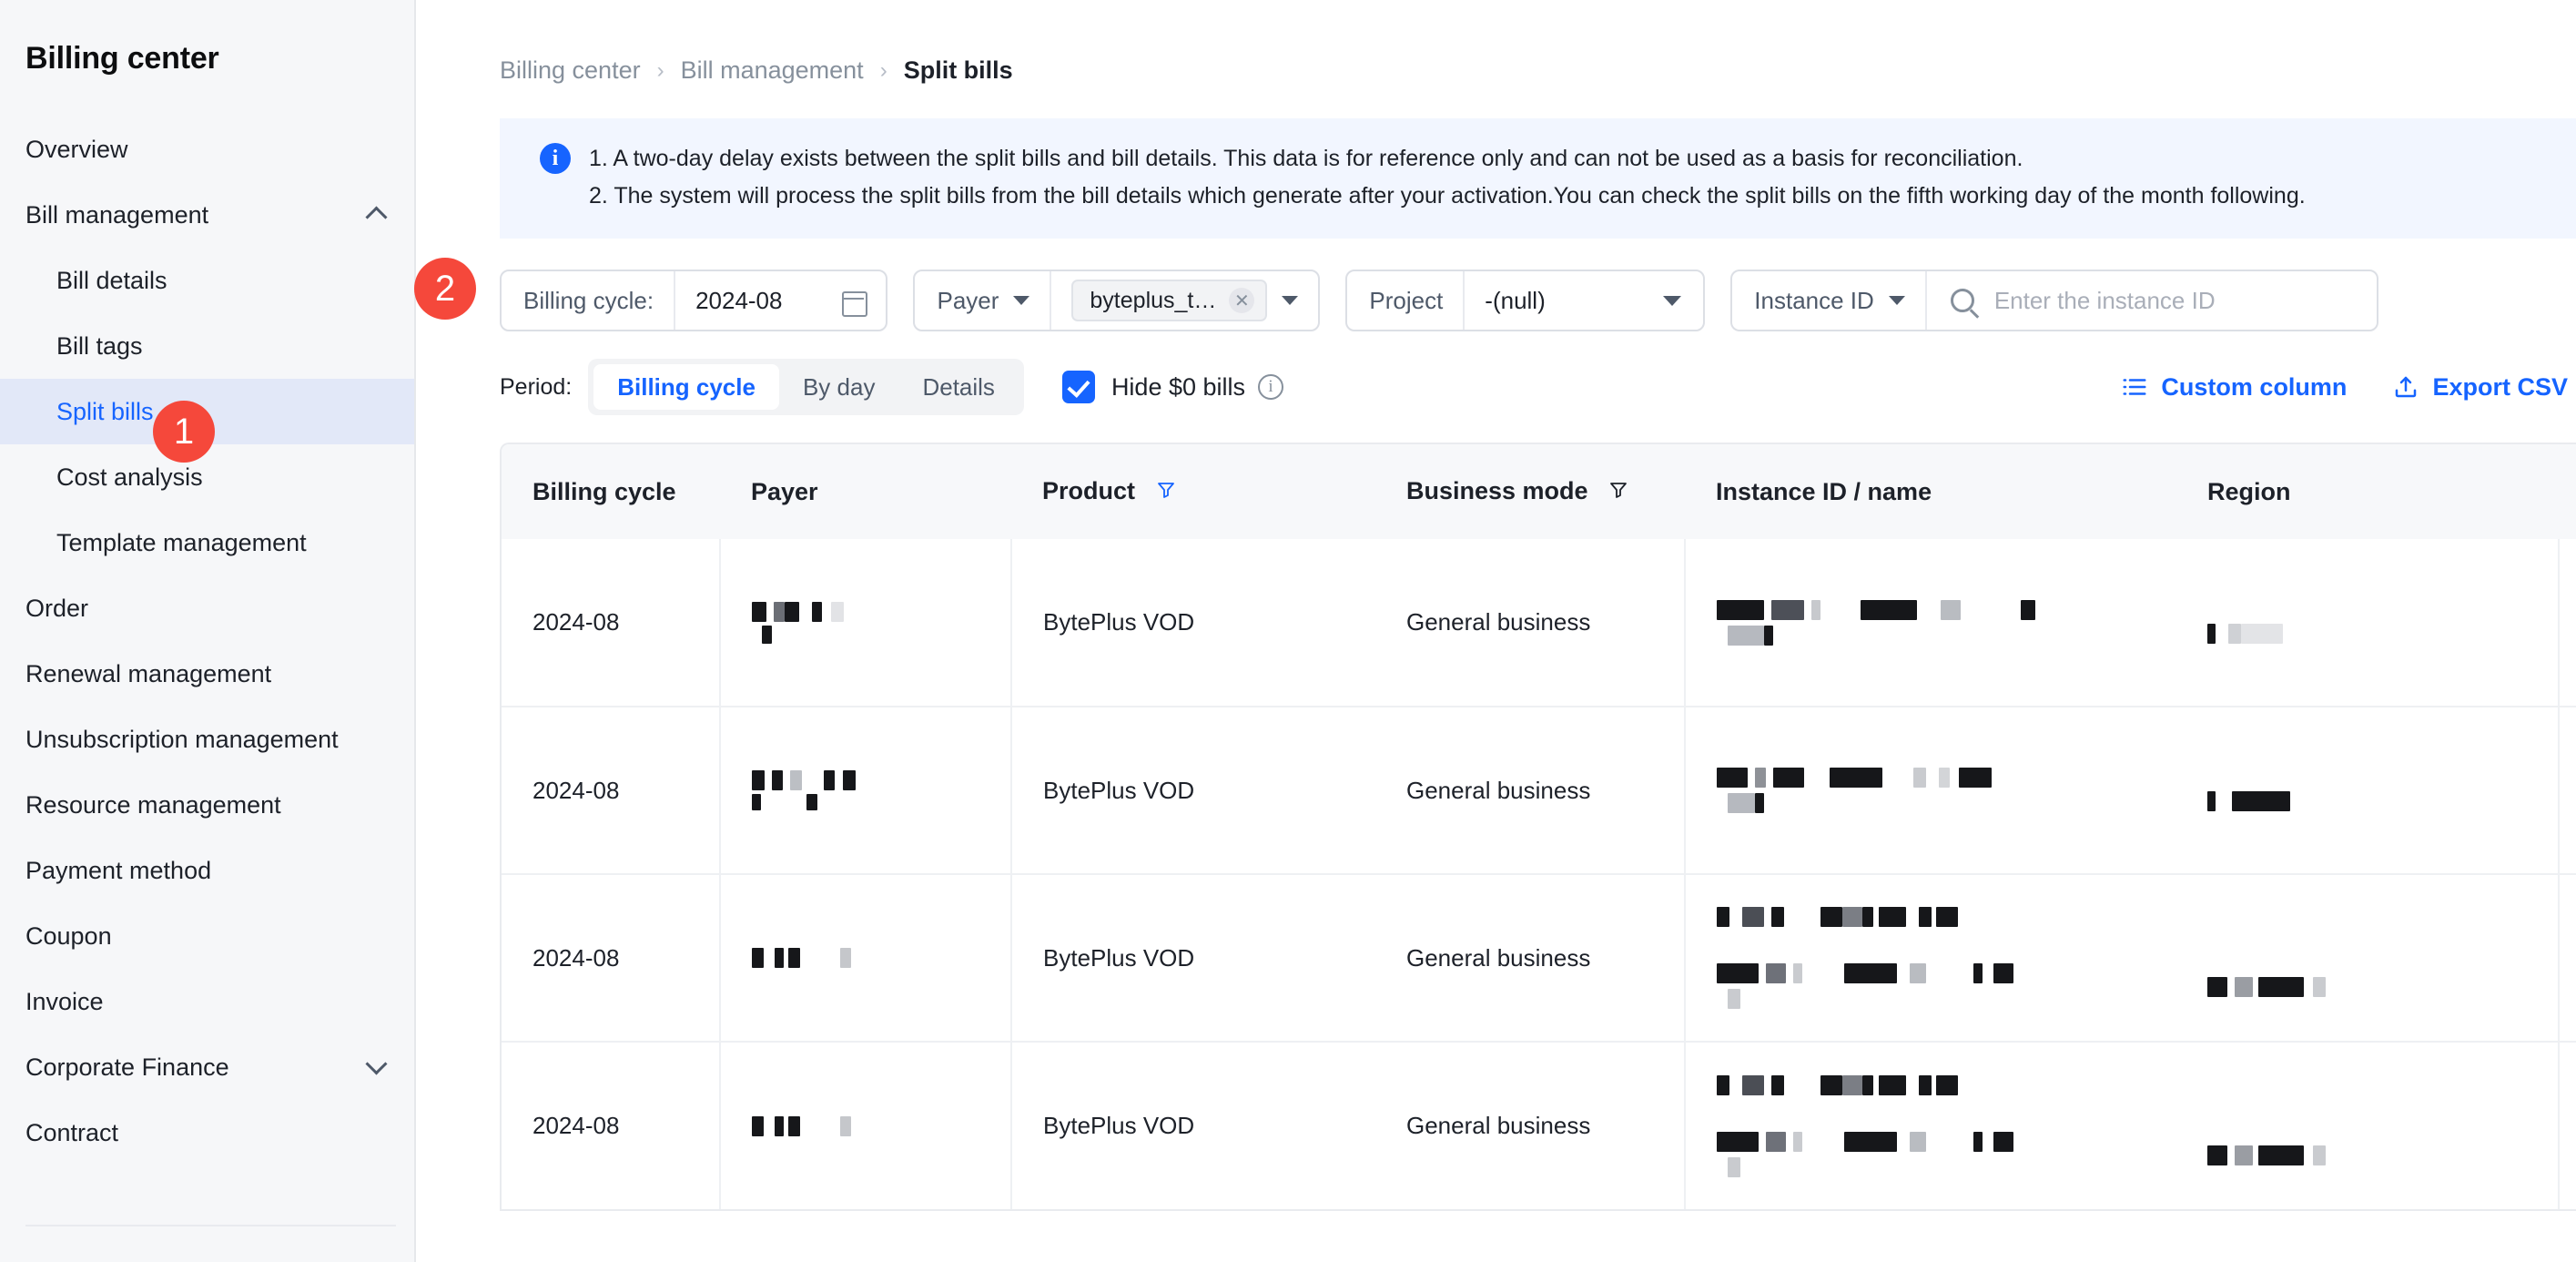 This screenshot has width=2576, height=1262. What do you see at coordinates (865, 492) in the screenshot?
I see `column-payer: Payer` at bounding box center [865, 492].